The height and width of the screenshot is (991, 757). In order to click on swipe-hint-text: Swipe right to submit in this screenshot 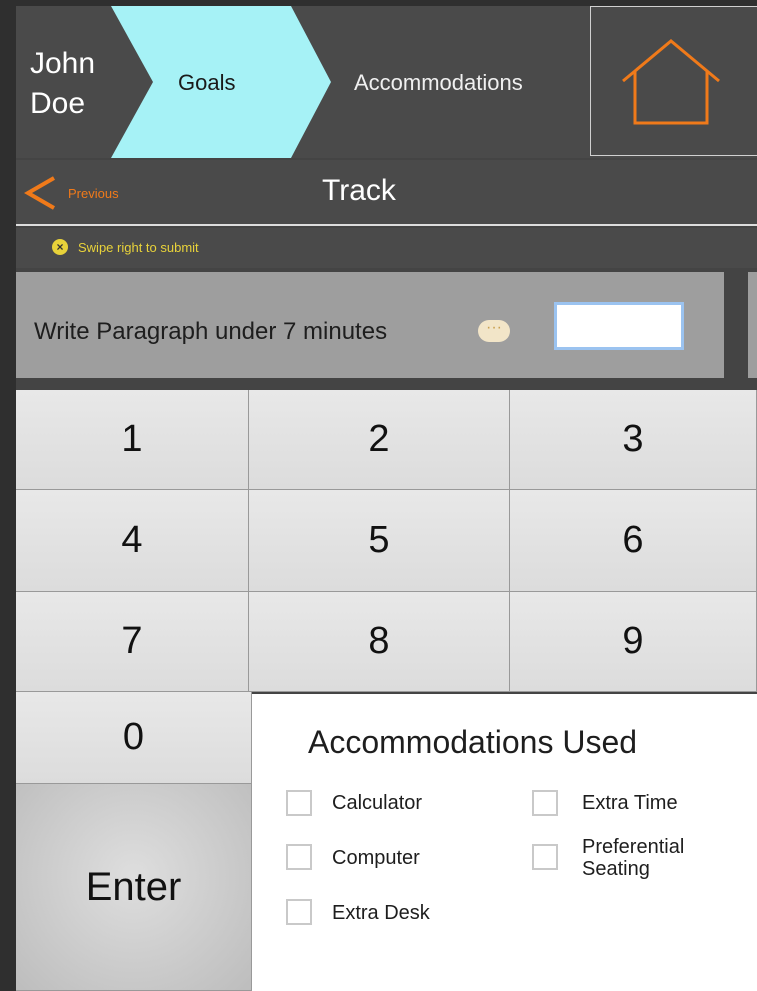, I will do `click(138, 247)`.